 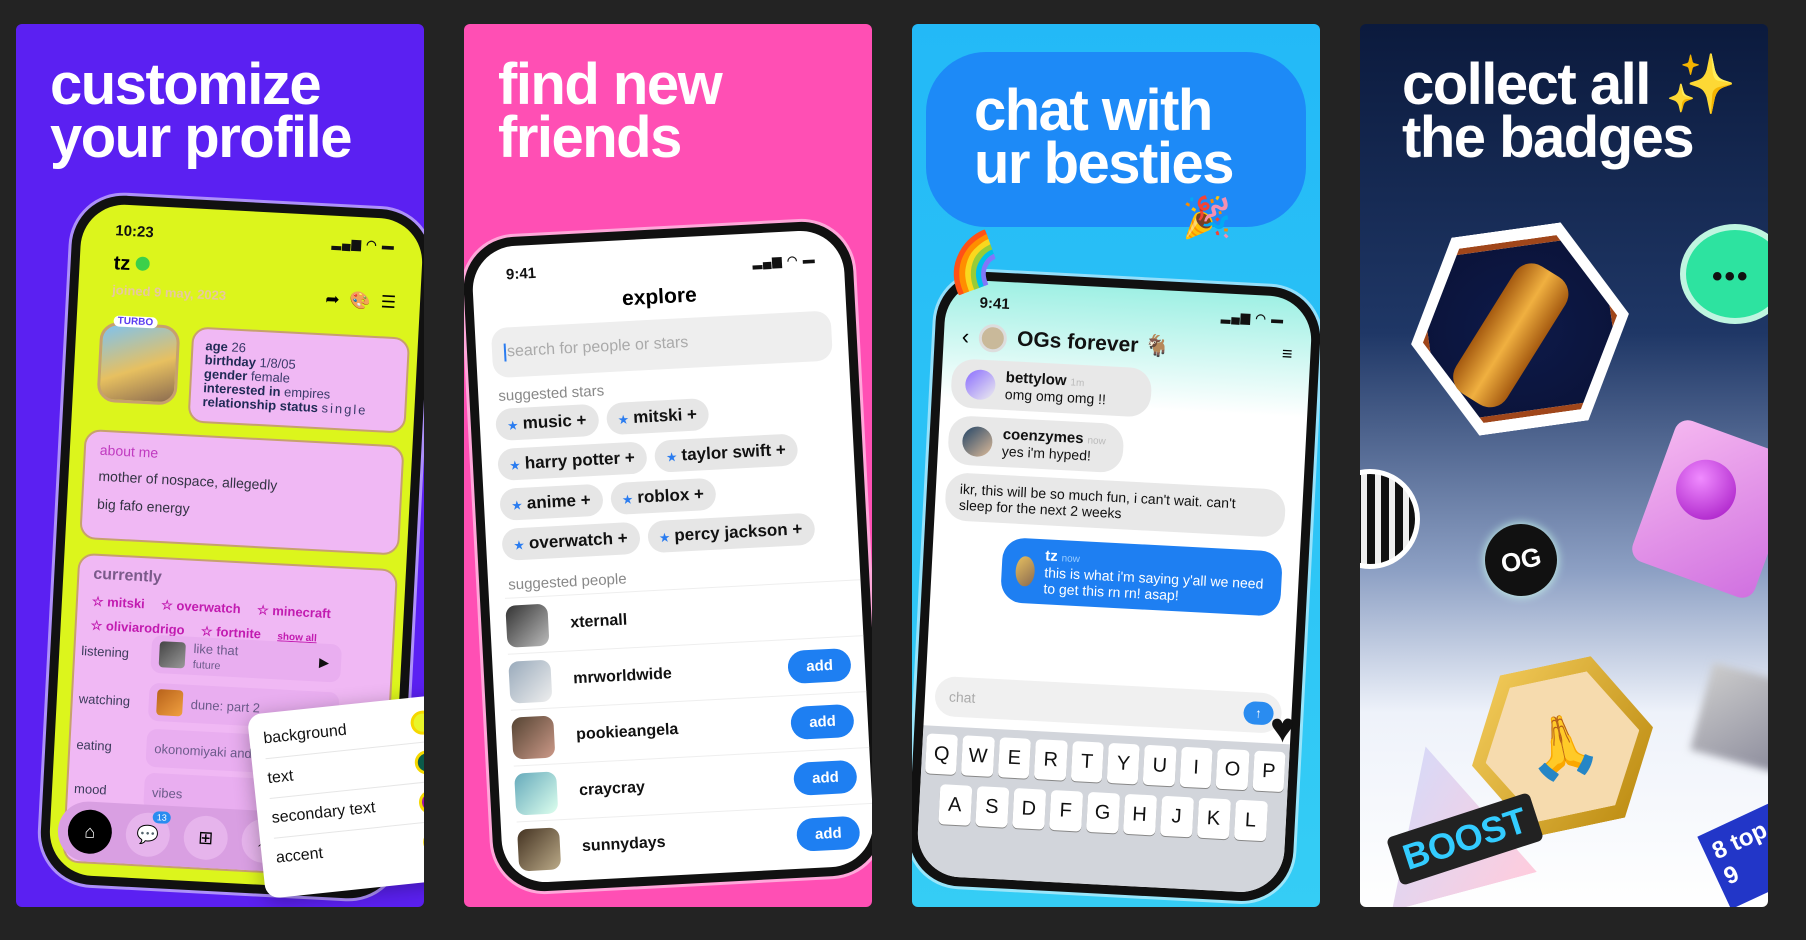 I want to click on star-chip: ★ taylor swift +, so click(x=726, y=453).